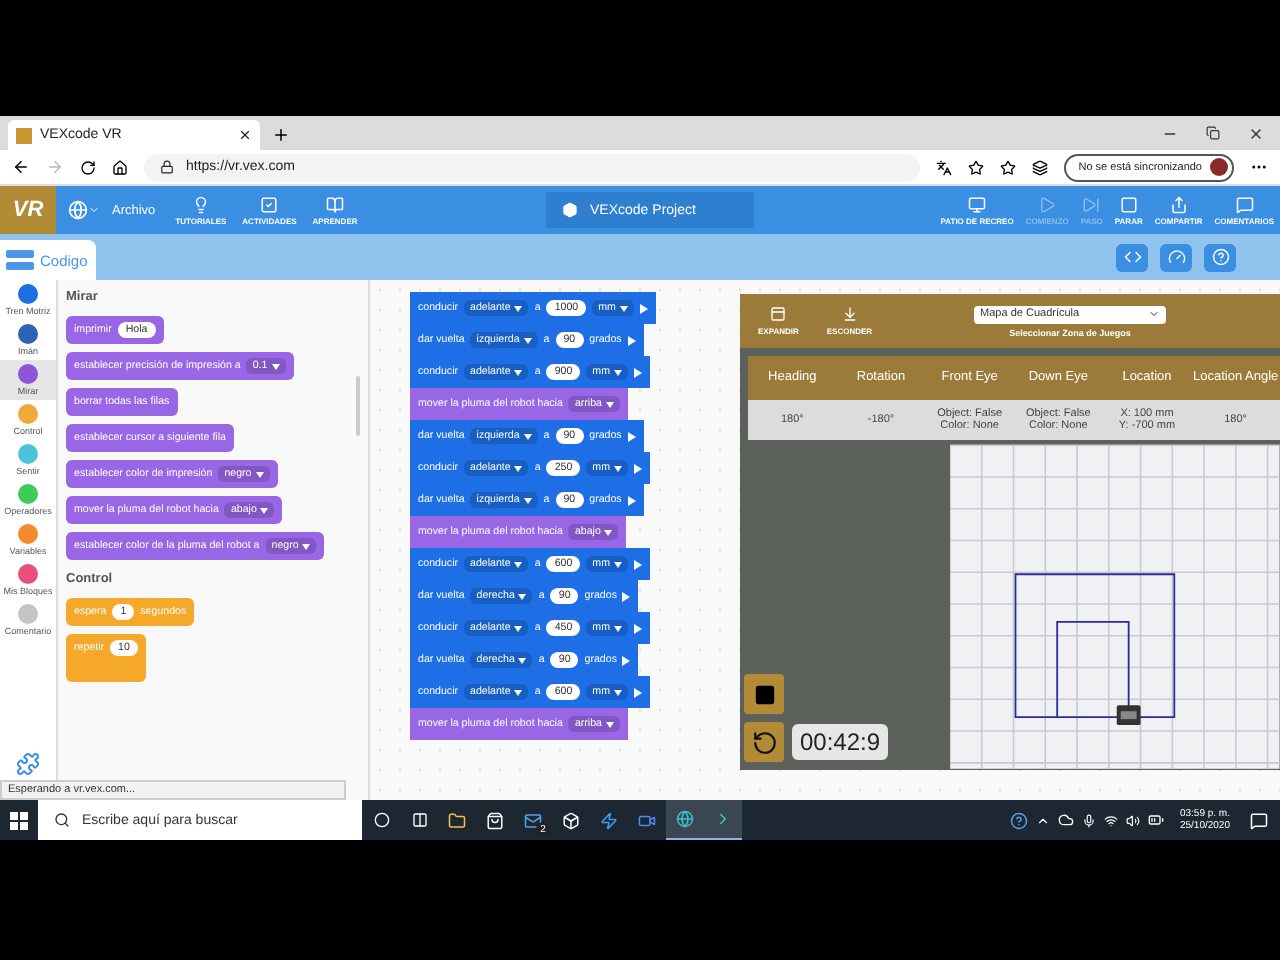  I want to click on favorites-icon, so click(1008, 167).